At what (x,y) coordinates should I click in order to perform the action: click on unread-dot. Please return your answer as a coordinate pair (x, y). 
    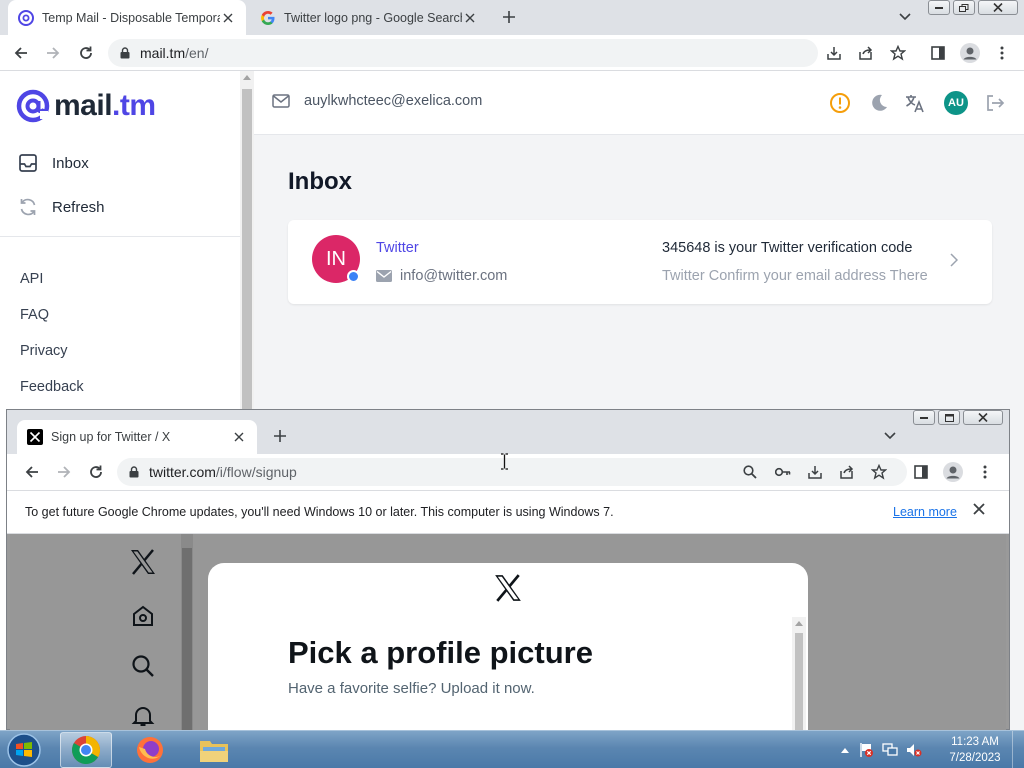
    Looking at the image, I should click on (353, 276).